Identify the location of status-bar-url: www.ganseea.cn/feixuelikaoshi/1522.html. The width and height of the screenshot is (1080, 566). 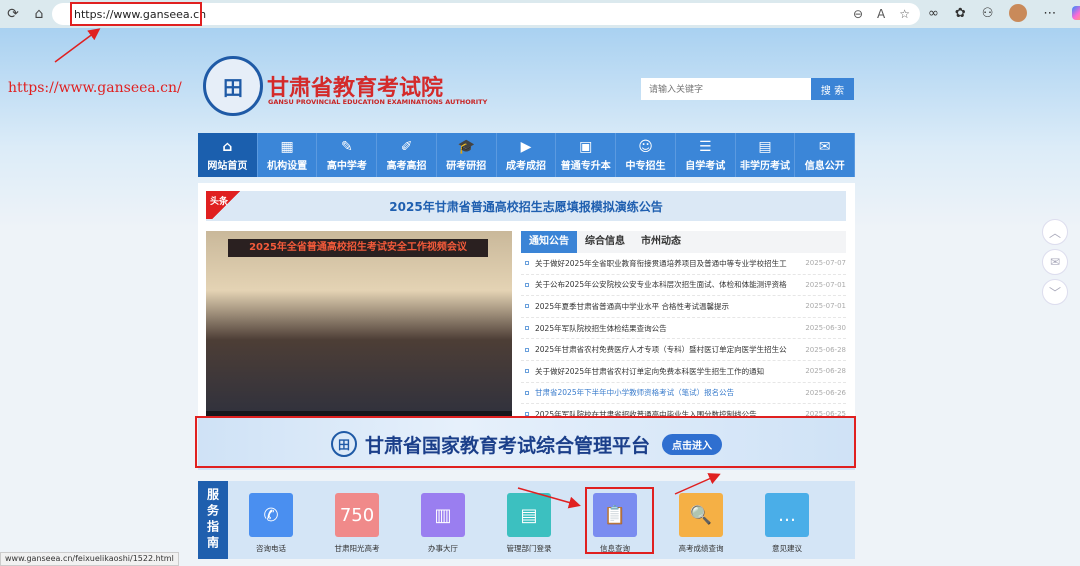
(89, 559).